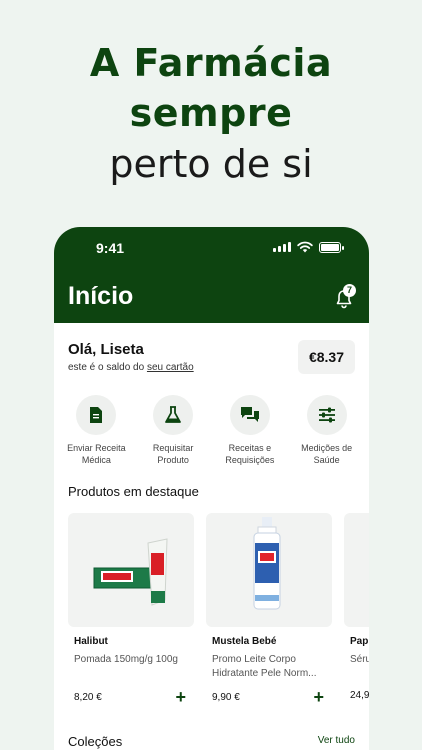 The width and height of the screenshot is (422, 750). What do you see at coordinates (173, 460) in the screenshot?
I see `action-label-2: Produto` at bounding box center [173, 460].